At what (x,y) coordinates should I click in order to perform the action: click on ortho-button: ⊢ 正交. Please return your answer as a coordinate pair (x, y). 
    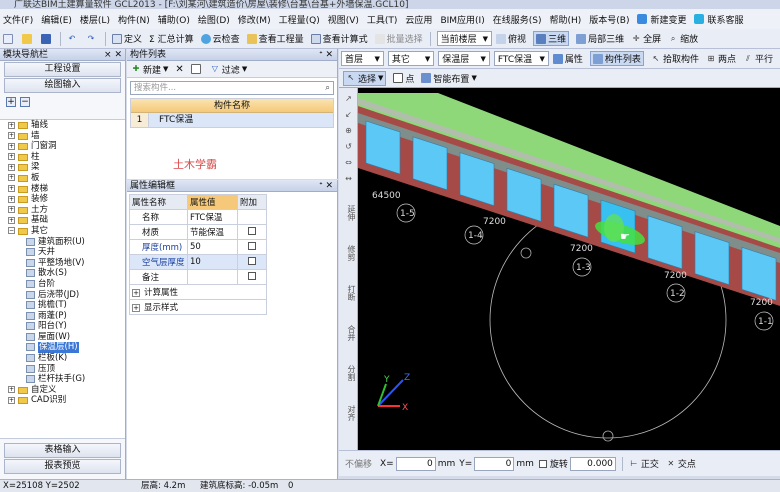
    Looking at the image, I should click on (644, 464).